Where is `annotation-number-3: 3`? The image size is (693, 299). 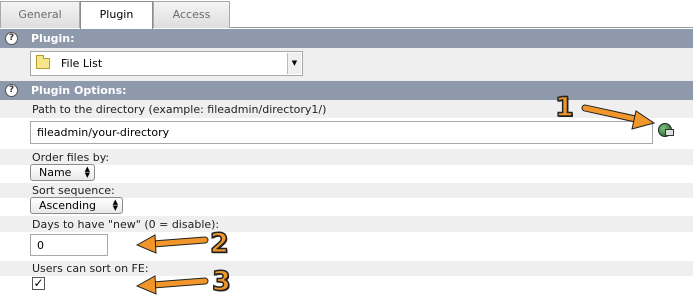 annotation-number-3: 3 is located at coordinates (221, 281).